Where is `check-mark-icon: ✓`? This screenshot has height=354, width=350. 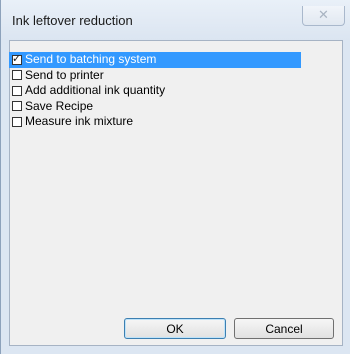 check-mark-icon: ✓ is located at coordinates (17, 58).